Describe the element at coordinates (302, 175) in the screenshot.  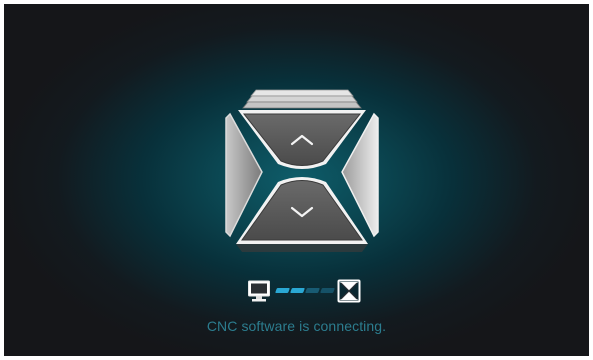
I see `cnc-logo` at that location.